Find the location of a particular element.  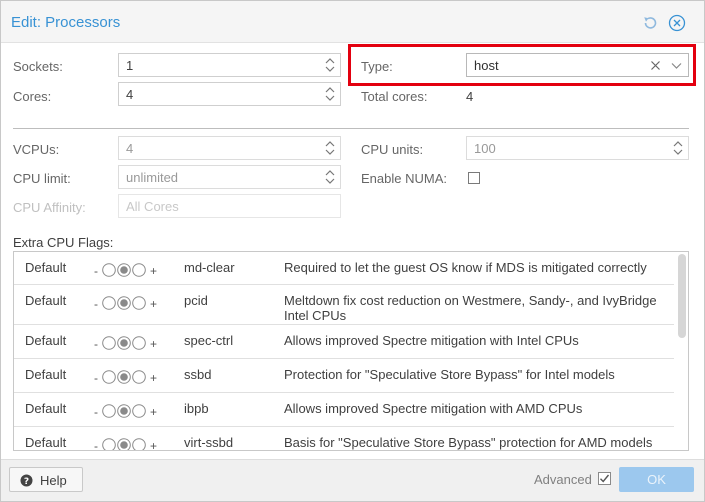

cpu-units-value: 100 is located at coordinates (485, 148).